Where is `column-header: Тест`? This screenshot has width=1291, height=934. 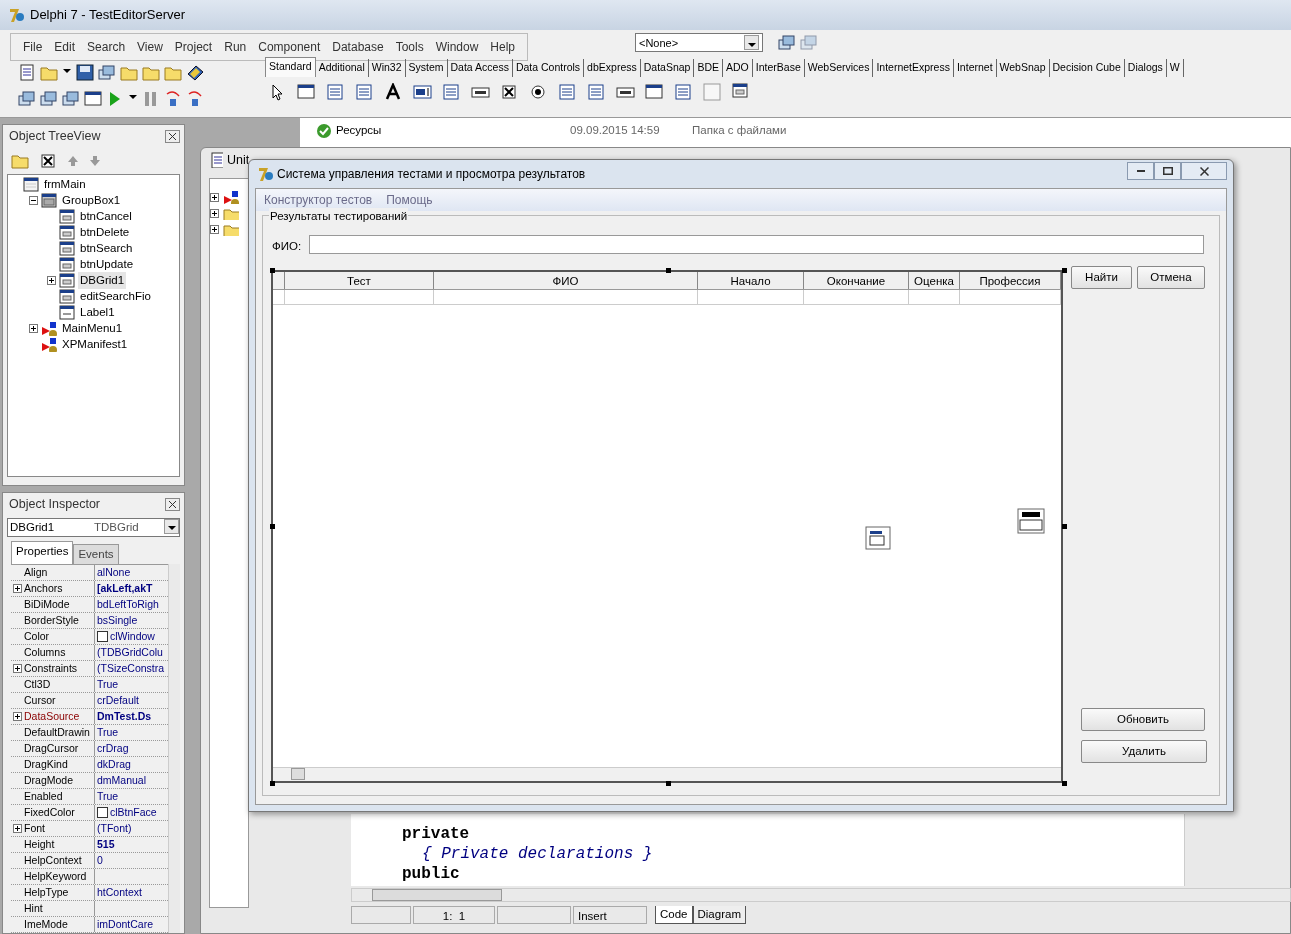 column-header: Тест is located at coordinates (359, 280).